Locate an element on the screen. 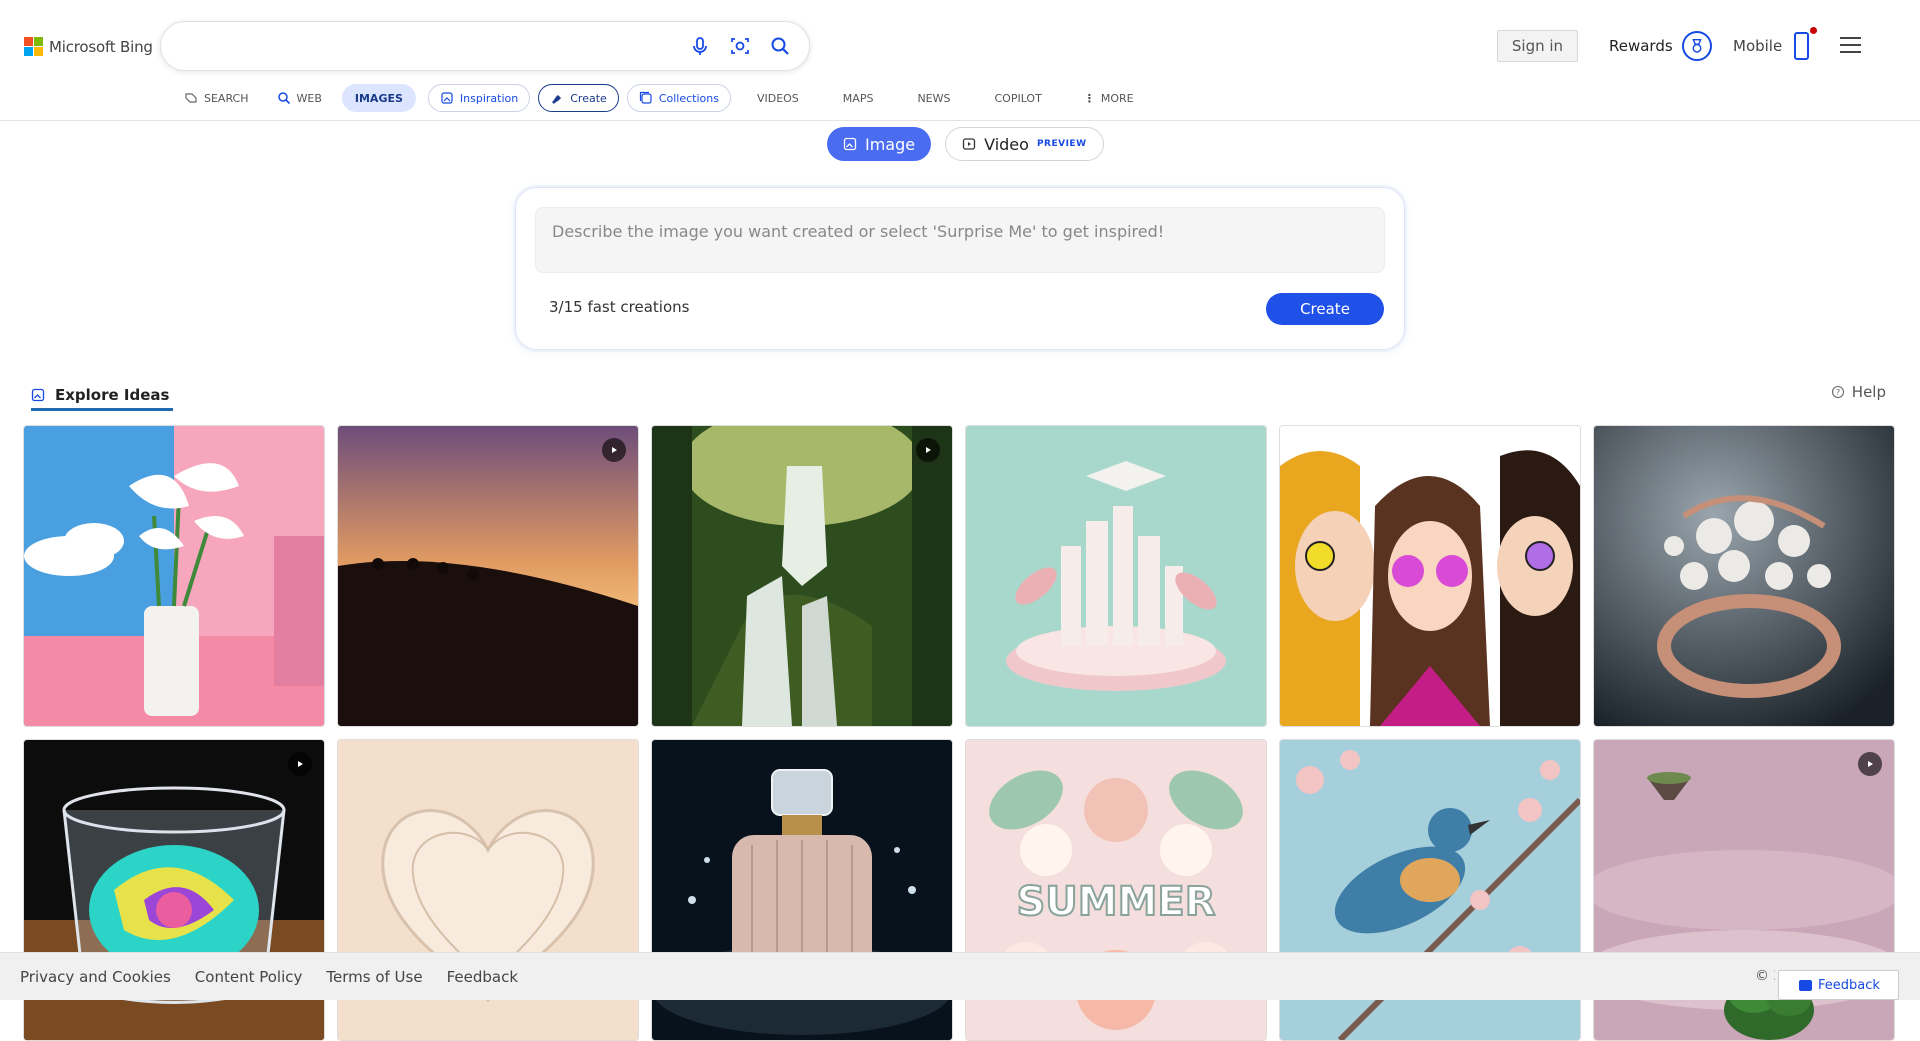  feedback-button-label: Feedback is located at coordinates (1849, 985).